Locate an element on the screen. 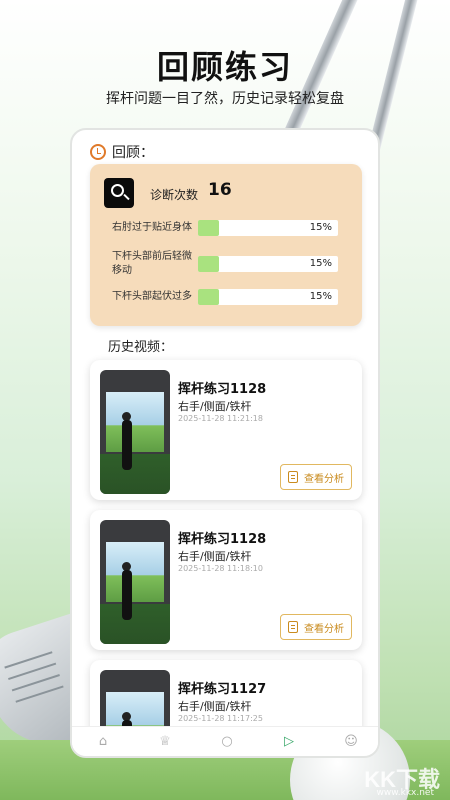  diagnosis-label: 诊断次数 is located at coordinates (174, 195).